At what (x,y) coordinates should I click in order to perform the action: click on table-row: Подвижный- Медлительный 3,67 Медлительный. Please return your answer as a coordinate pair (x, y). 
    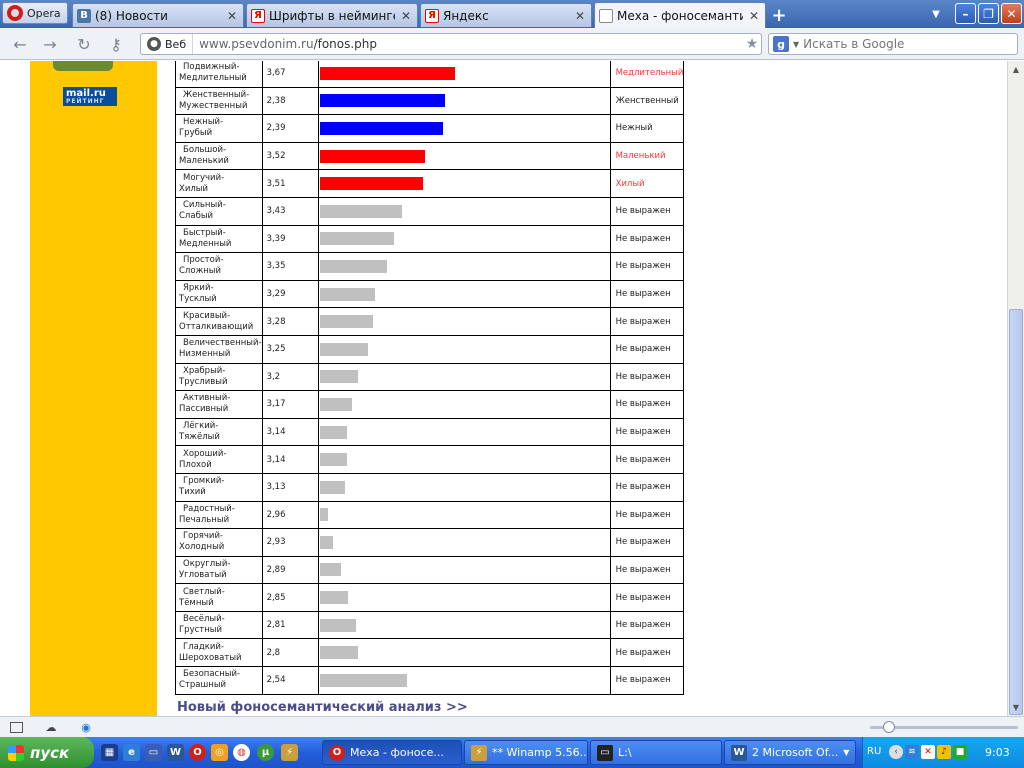
    Looking at the image, I should click on (430, 74).